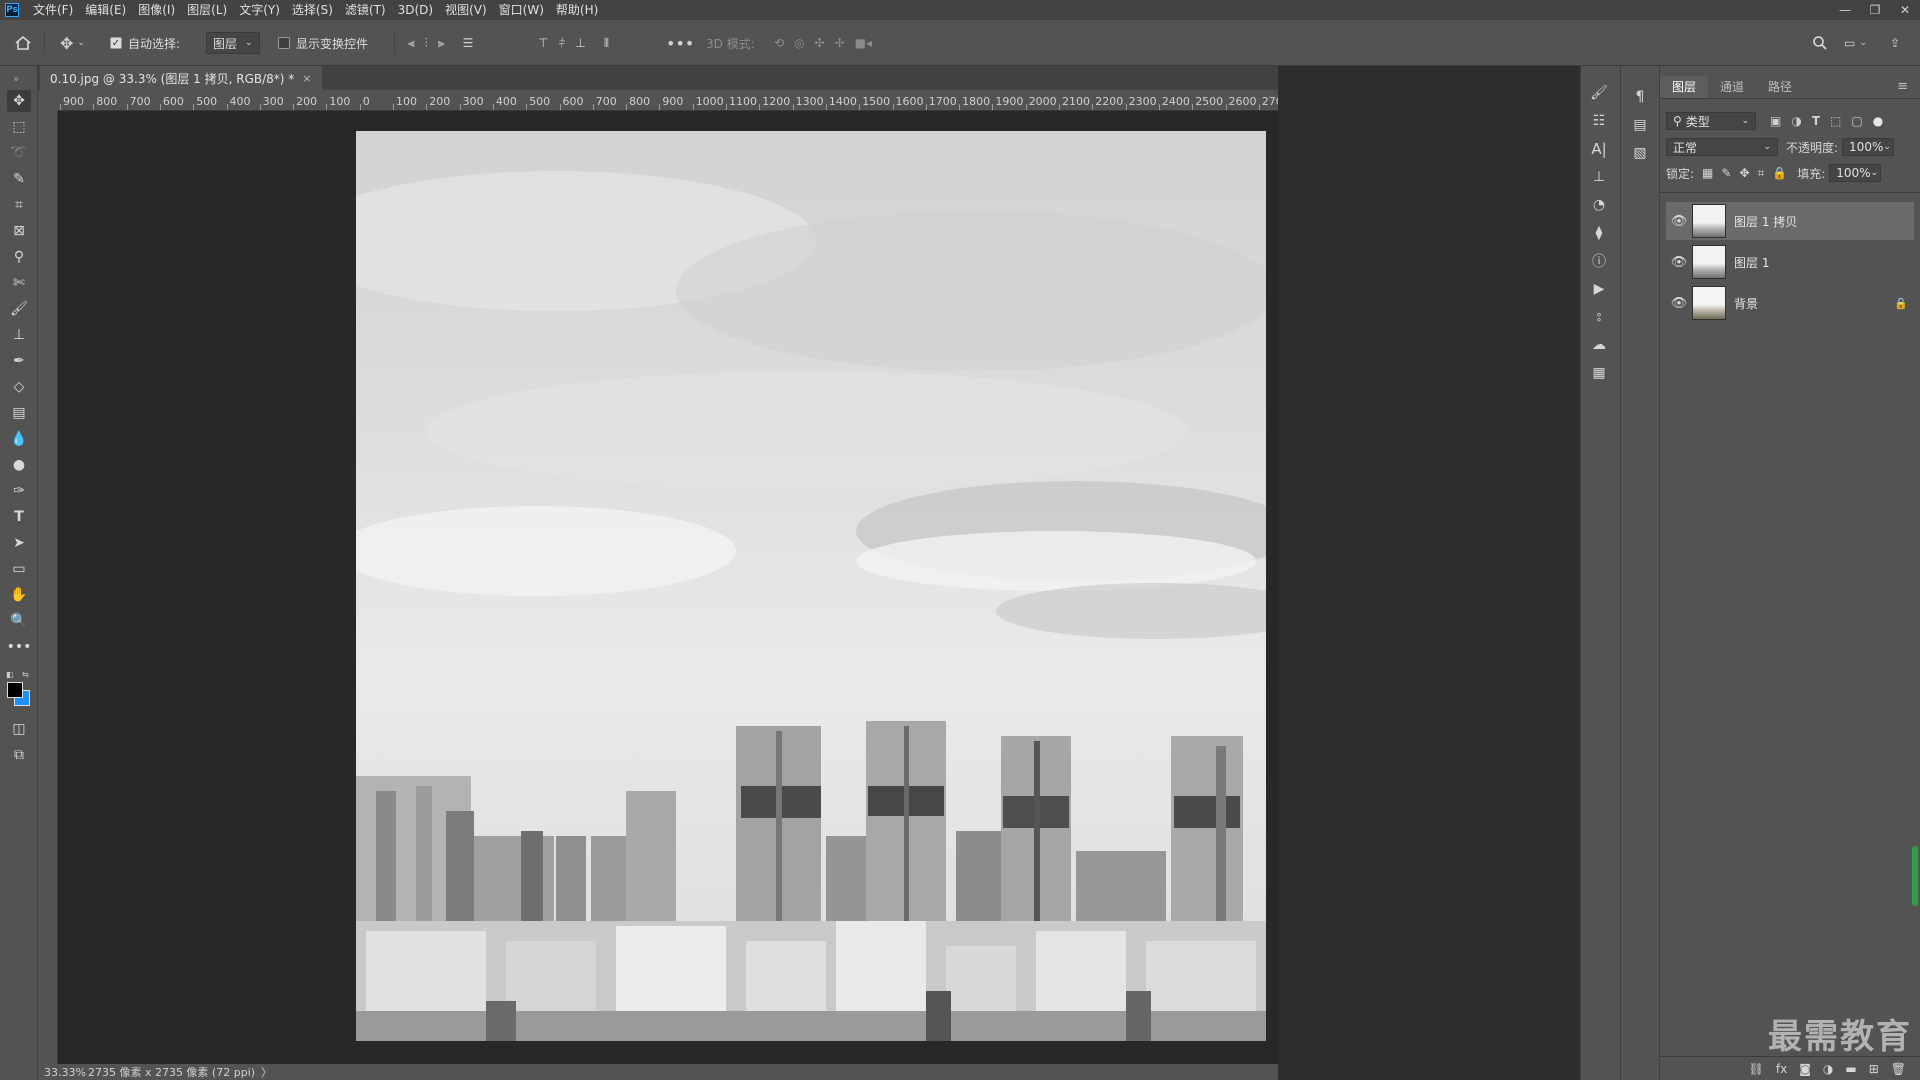  Describe the element at coordinates (19, 595) in the screenshot. I see `hand-tool-icon: ✋` at that location.